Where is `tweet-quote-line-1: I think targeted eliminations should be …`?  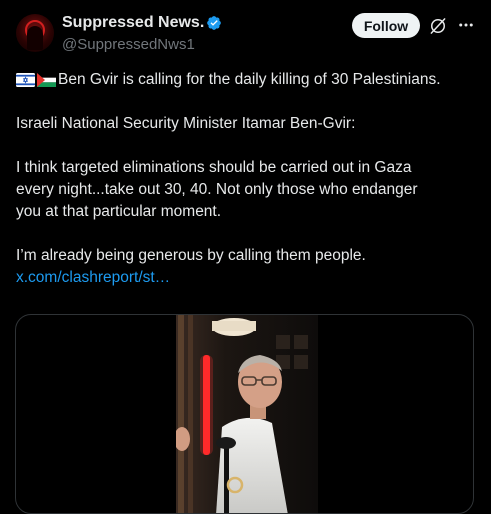
tweet-quote-line-1: I think targeted eliminations should be … is located at coordinates (214, 167).